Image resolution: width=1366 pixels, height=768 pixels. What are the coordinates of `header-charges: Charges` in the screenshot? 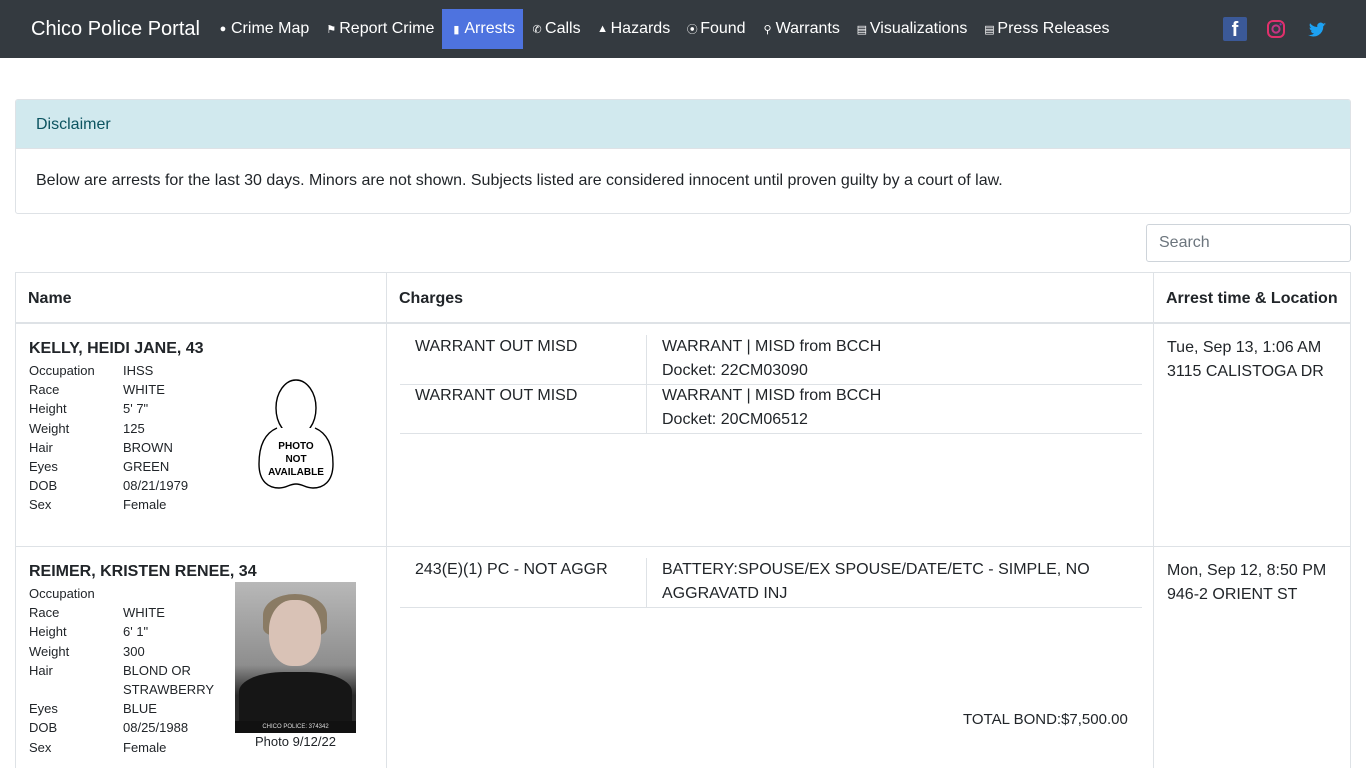 It's located at (431, 299).